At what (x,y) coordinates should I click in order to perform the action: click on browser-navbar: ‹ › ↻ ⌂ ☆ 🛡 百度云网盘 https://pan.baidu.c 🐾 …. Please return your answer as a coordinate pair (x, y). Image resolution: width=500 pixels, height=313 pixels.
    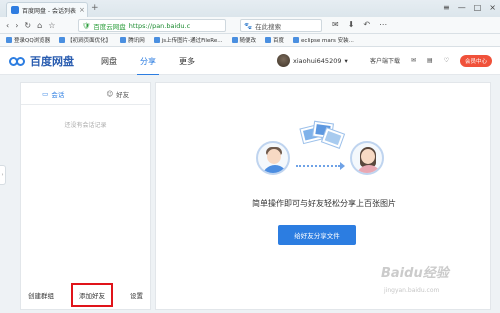
    Looking at the image, I should click on (250, 25).